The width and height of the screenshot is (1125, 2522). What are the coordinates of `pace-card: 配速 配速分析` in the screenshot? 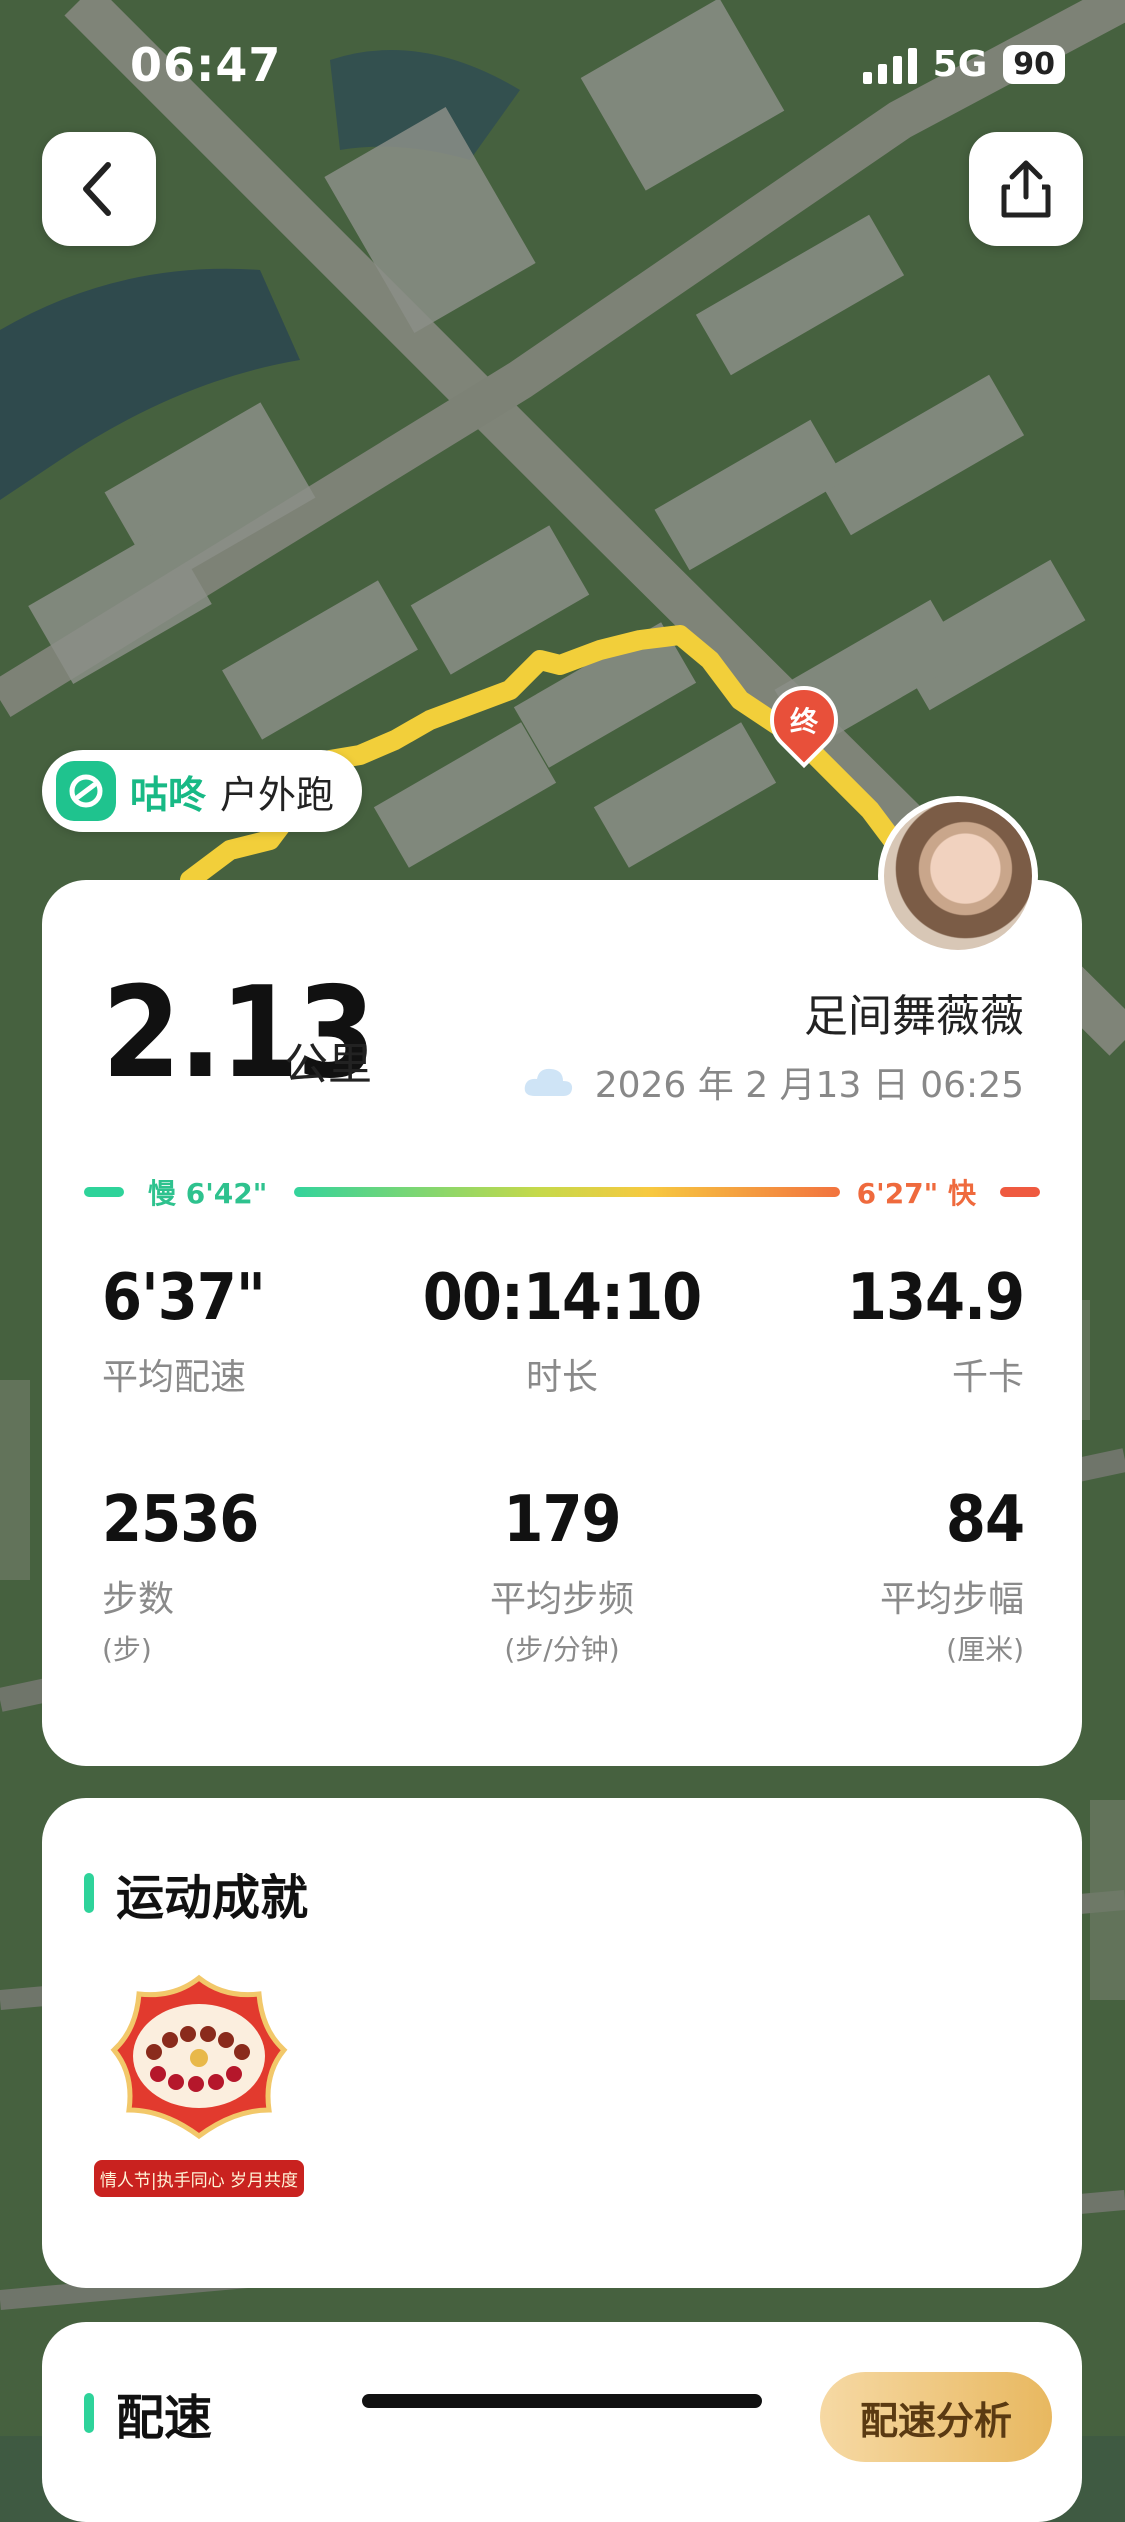 It's located at (562, 2422).